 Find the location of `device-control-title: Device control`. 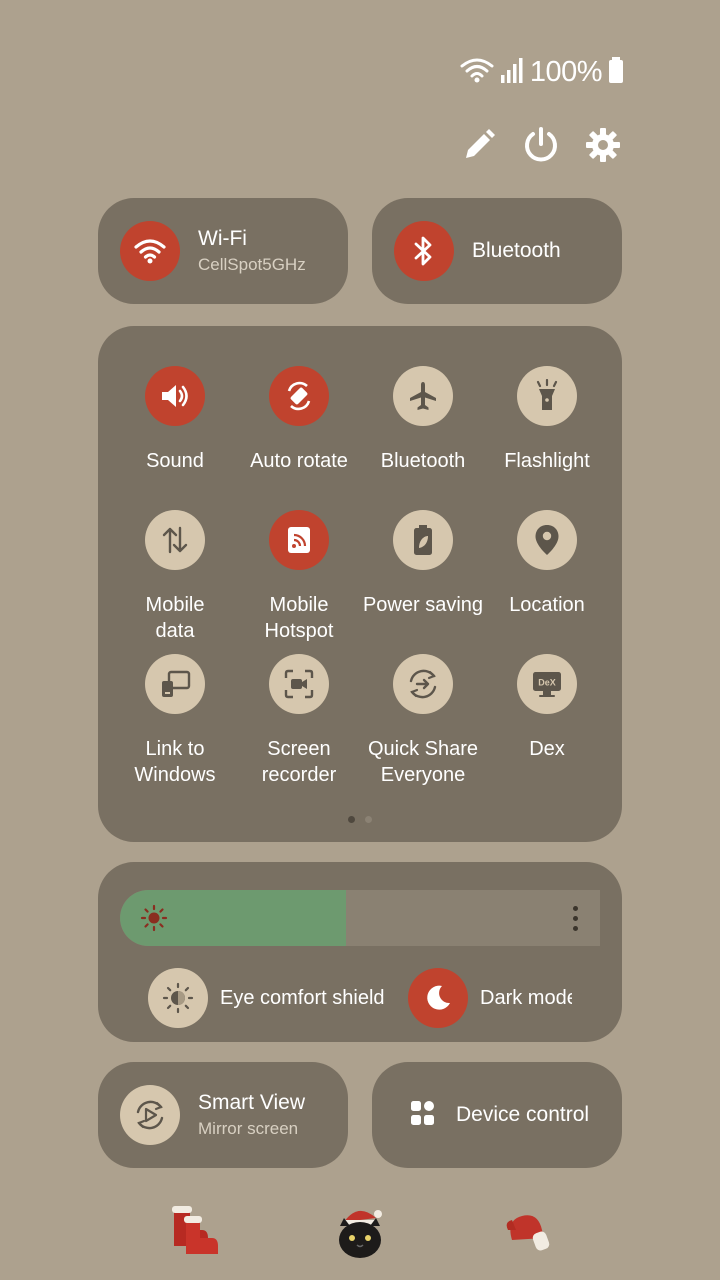

device-control-title: Device control is located at coordinates (523, 1114).